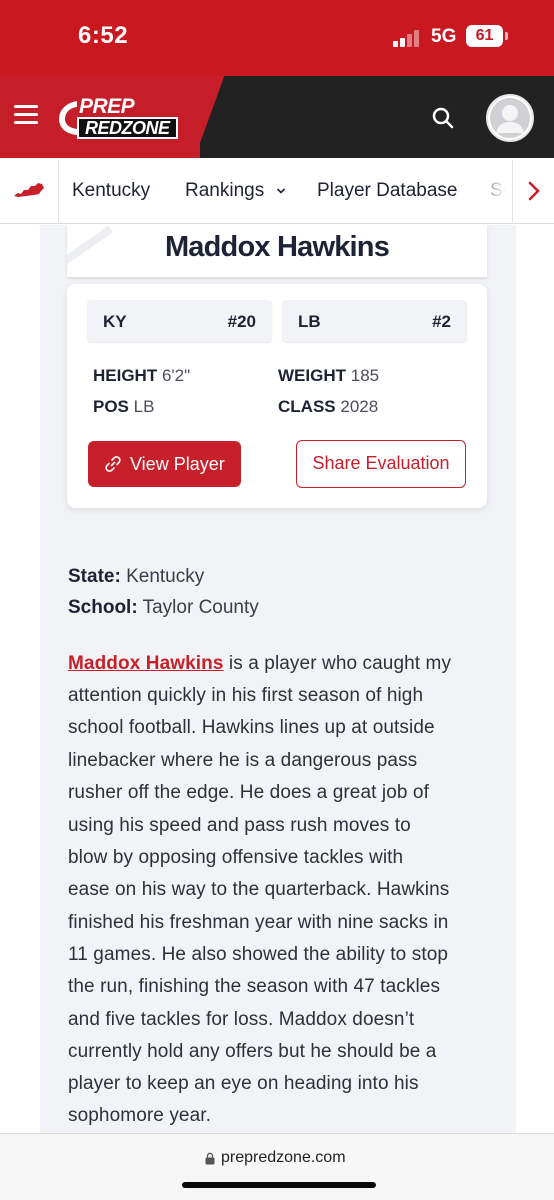 Image resolution: width=554 pixels, height=1200 pixels. I want to click on signal-icon, so click(407, 38).